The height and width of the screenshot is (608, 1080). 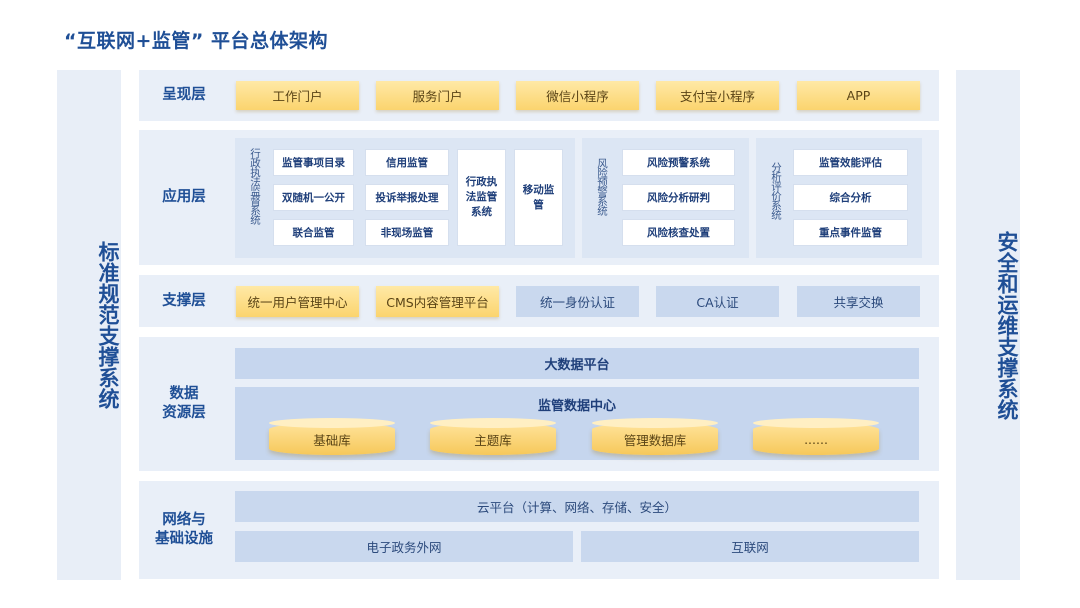 I want to click on portal-service: 服务门户, so click(x=437, y=95).